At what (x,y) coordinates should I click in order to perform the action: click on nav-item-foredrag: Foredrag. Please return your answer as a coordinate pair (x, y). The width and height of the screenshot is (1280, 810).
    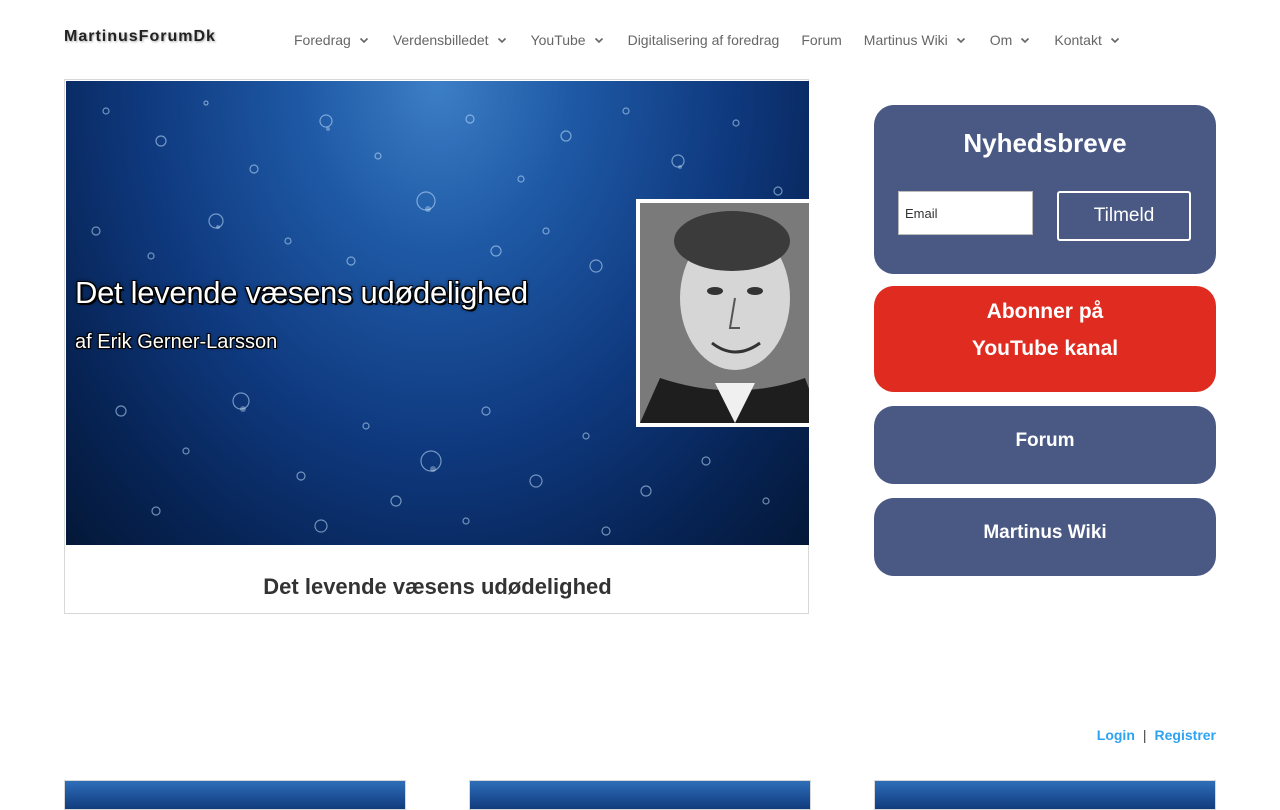
    Looking at the image, I should click on (332, 40).